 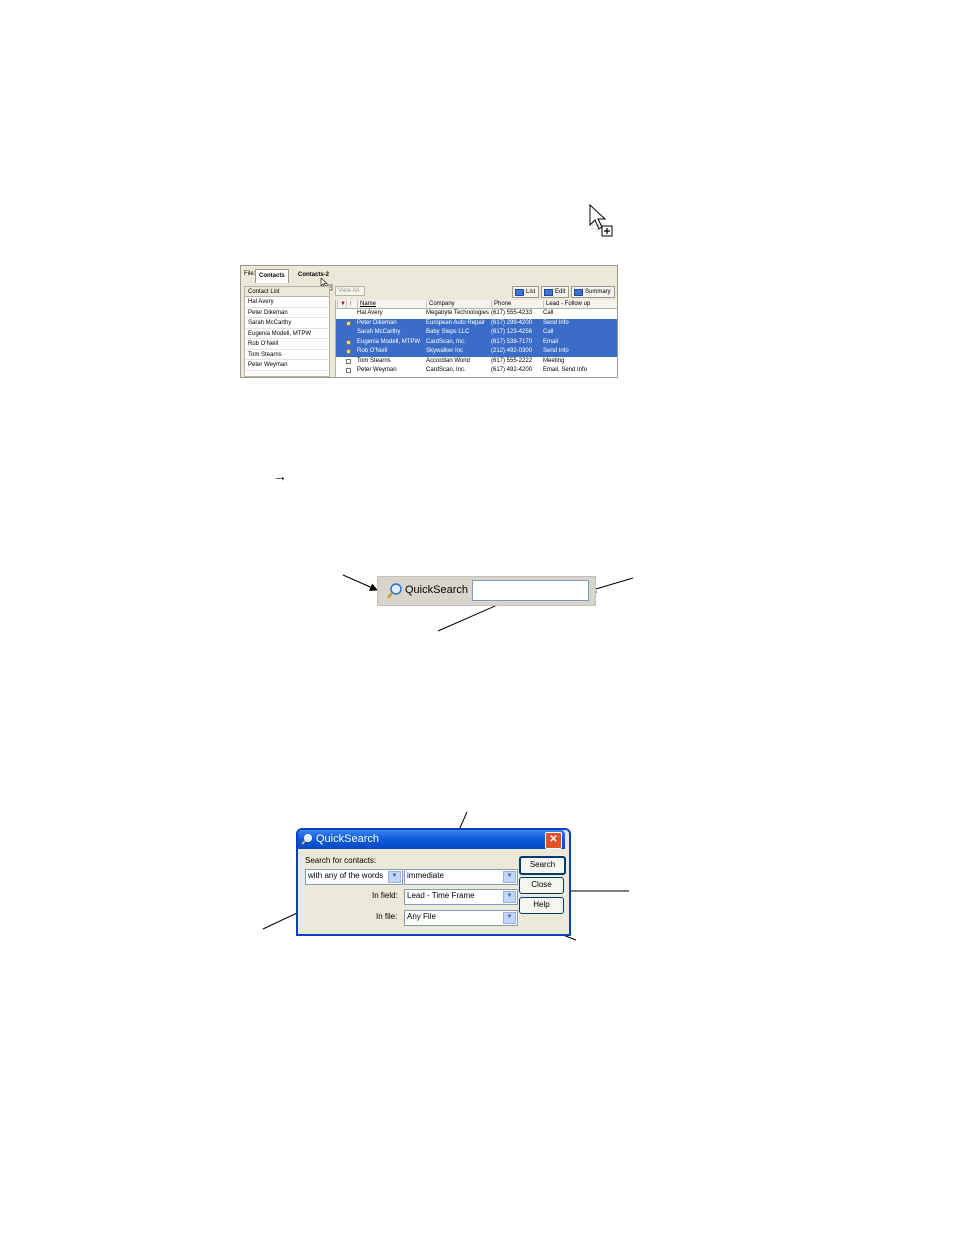 I want to click on close-icon: ✕, so click(x=553, y=840).